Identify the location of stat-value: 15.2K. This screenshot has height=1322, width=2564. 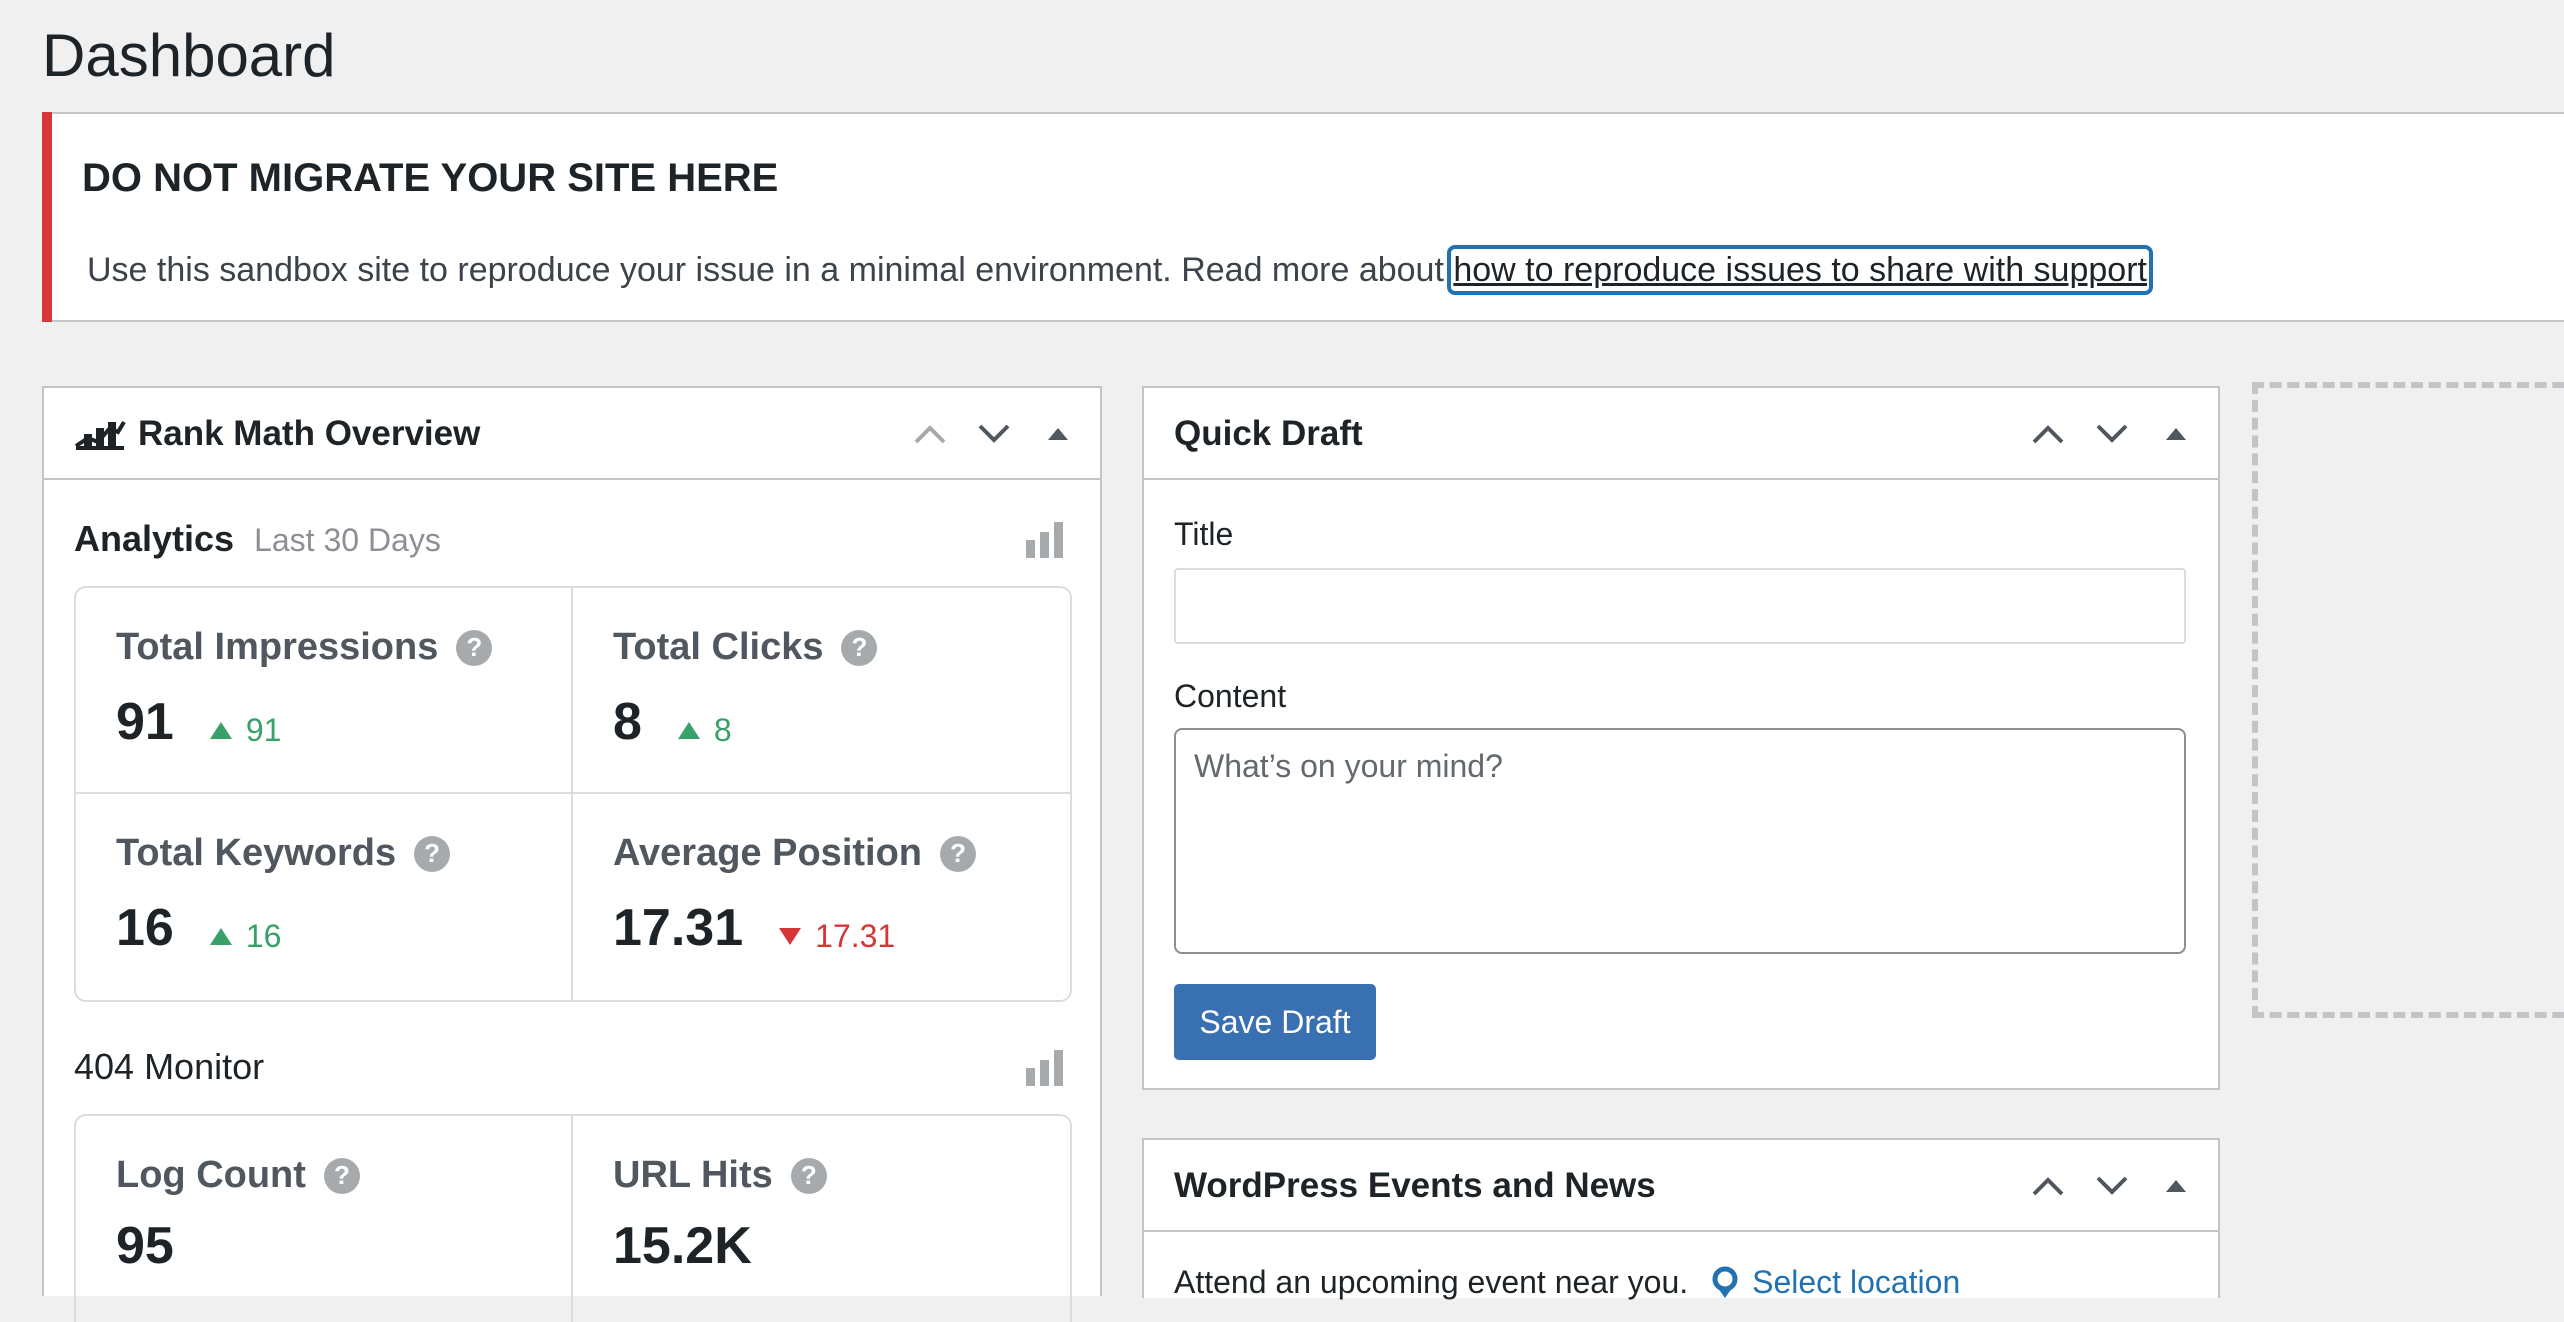
(682, 1246).